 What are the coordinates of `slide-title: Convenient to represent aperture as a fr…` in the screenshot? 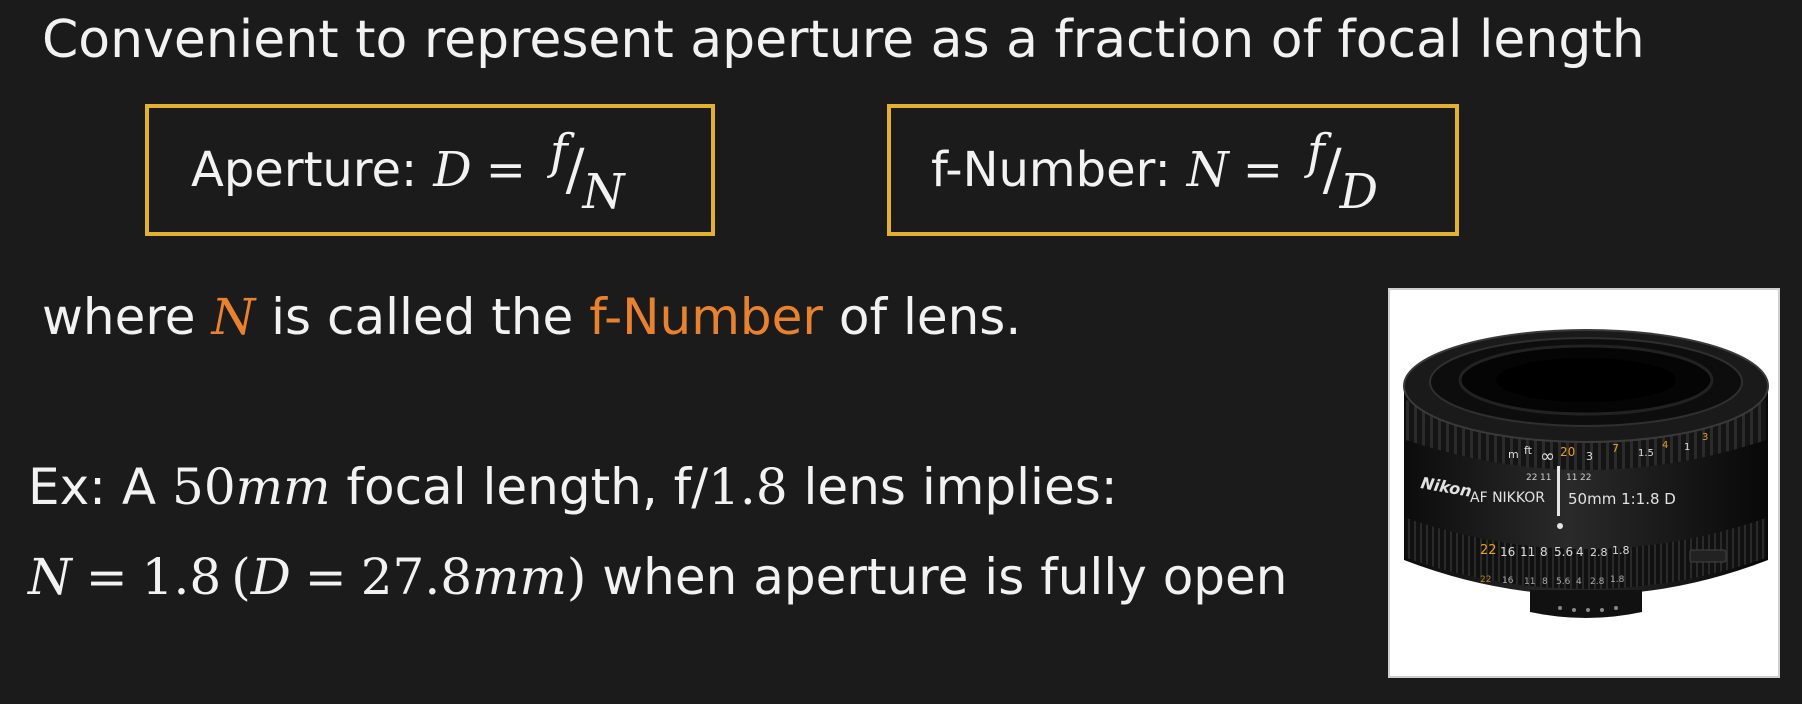 It's located at (843, 40).